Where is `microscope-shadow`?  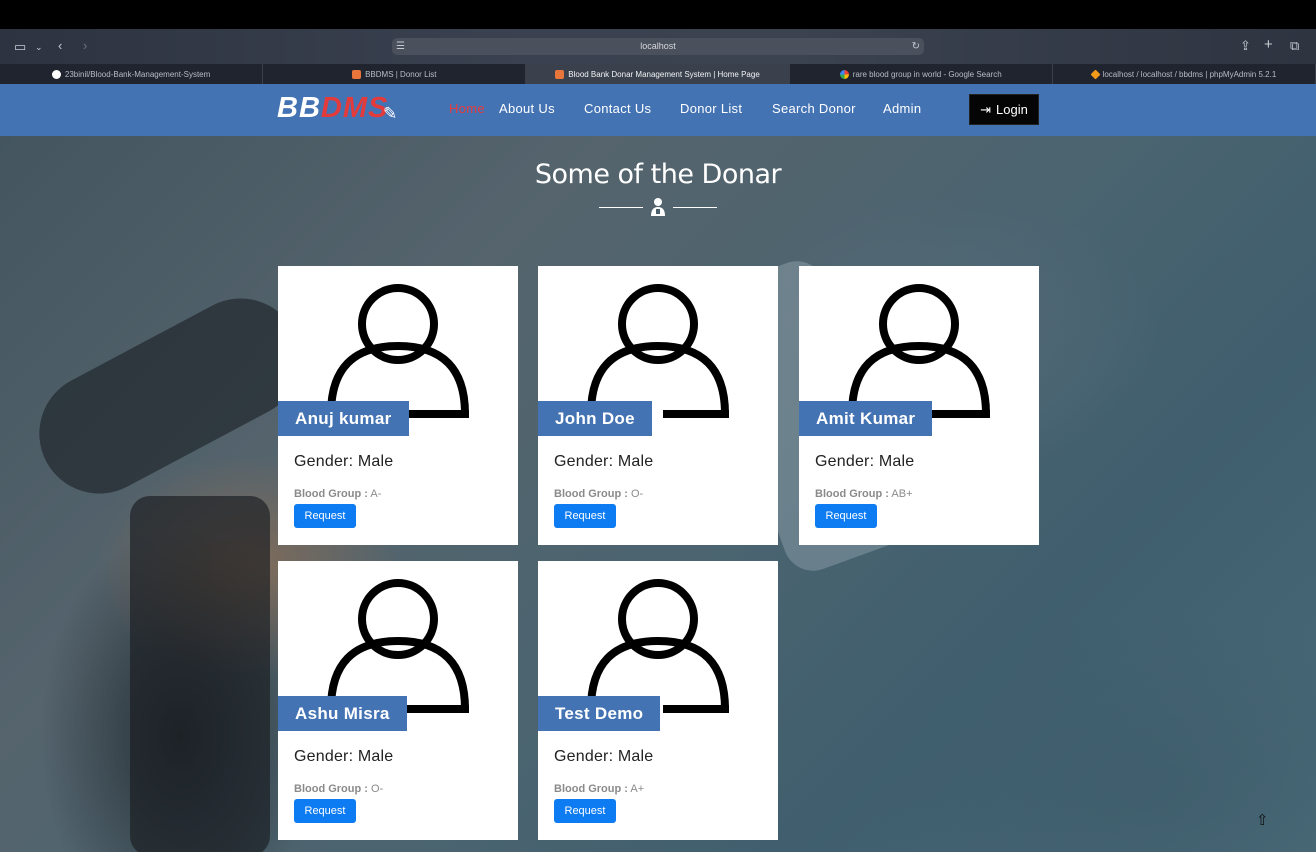 microscope-shadow is located at coordinates (170, 396).